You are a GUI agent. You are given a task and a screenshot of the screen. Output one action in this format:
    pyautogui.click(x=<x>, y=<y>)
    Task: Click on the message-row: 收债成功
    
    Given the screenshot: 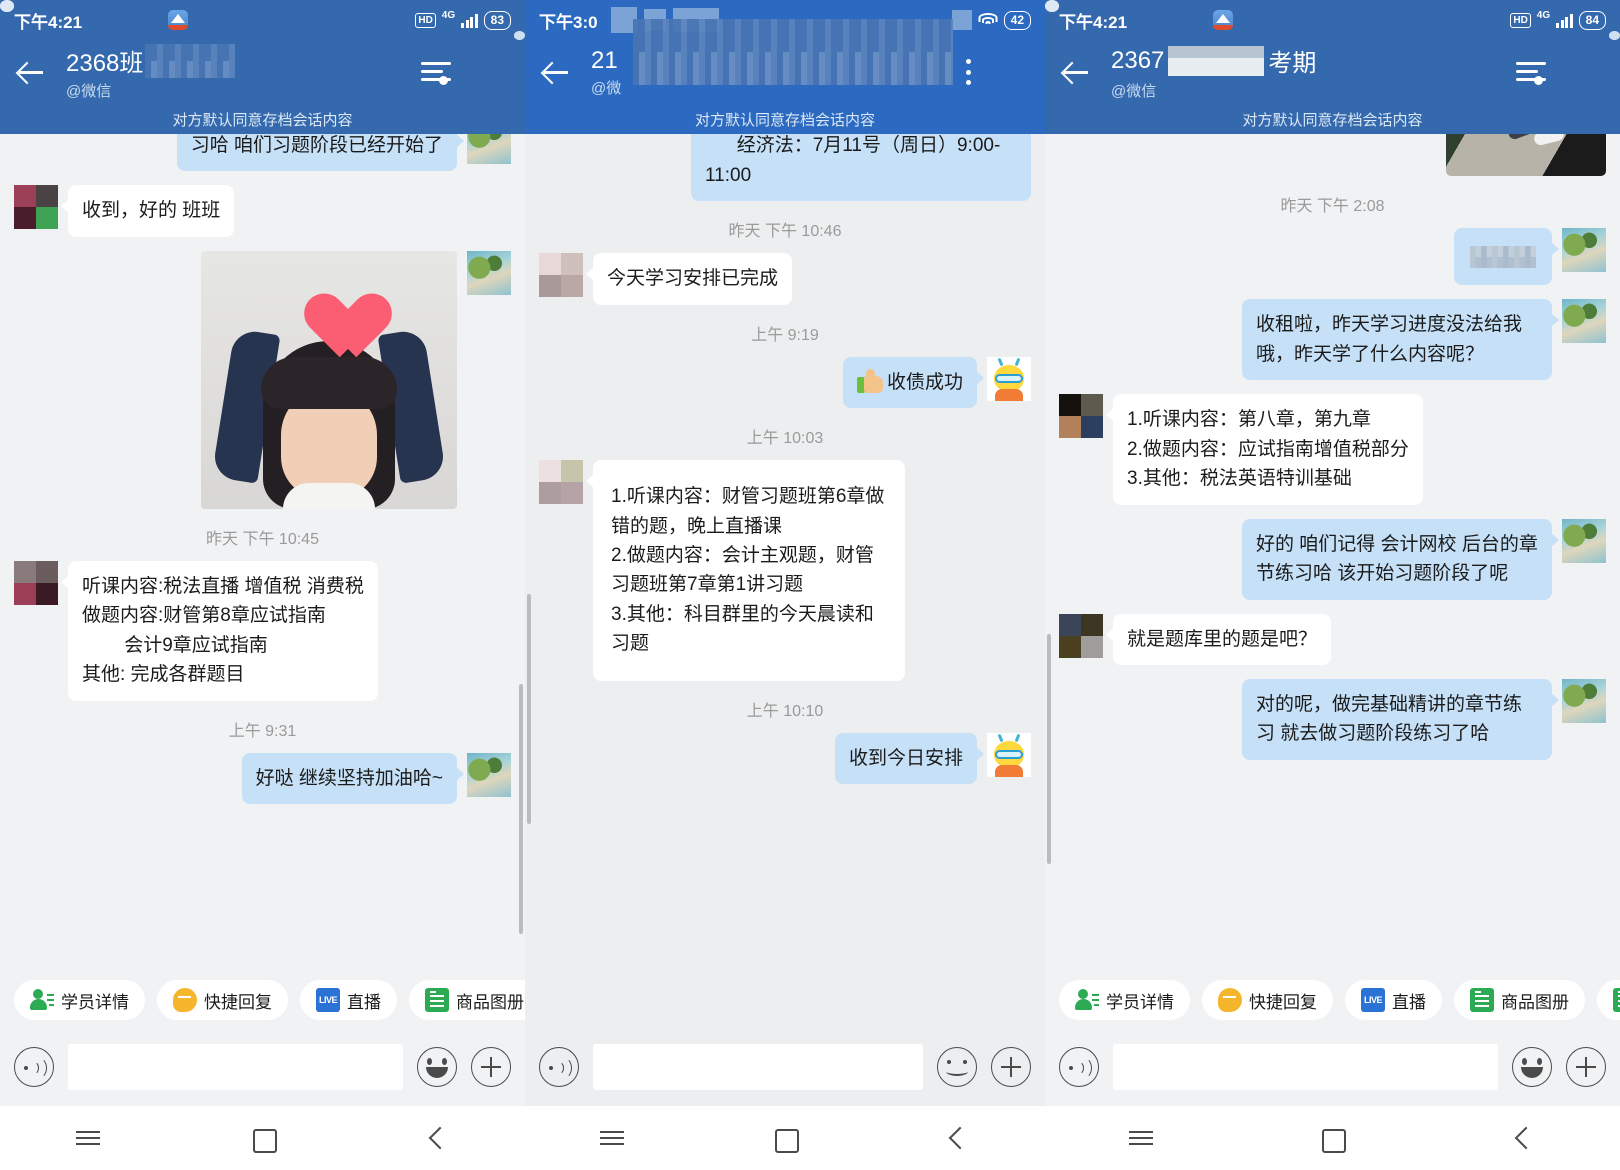 What is the action you would take?
    pyautogui.click(x=785, y=382)
    